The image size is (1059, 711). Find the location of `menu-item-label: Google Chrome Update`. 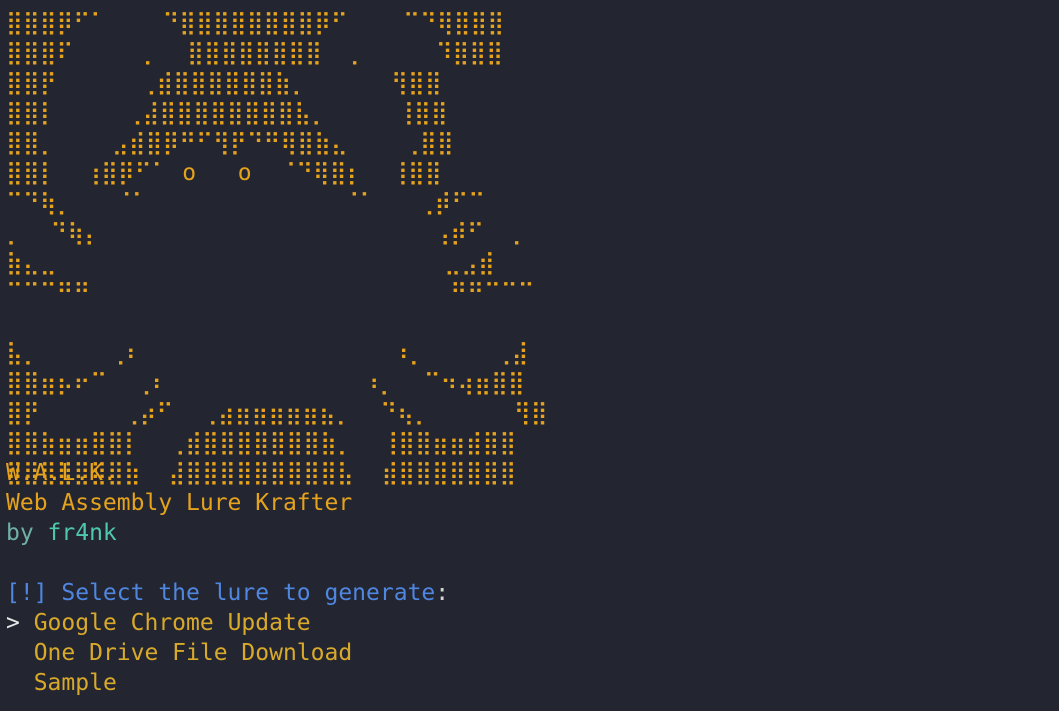

menu-item-label: Google Chrome Update is located at coordinates (172, 623).